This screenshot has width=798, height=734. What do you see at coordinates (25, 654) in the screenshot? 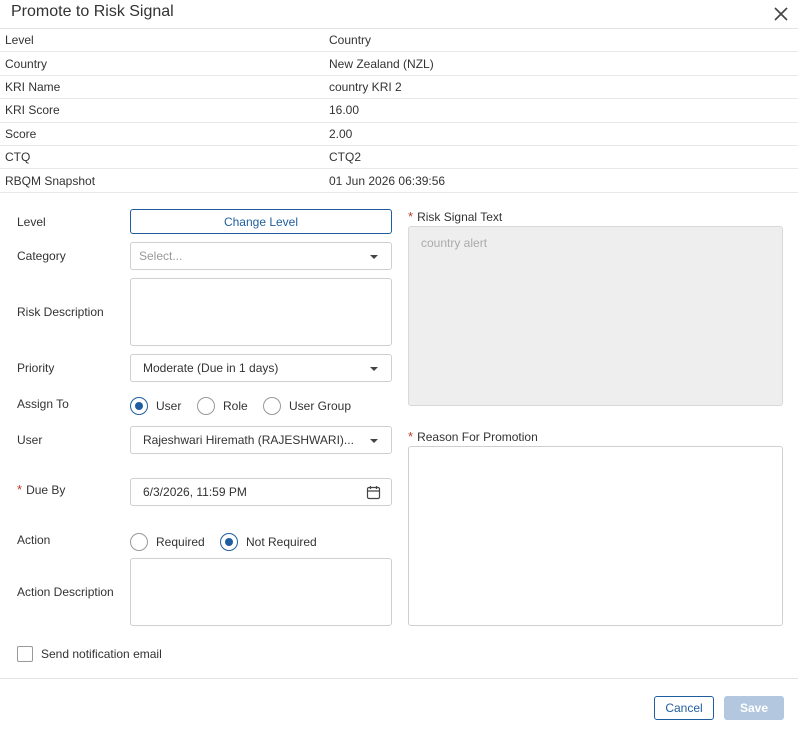
I see `checkbox-icon` at bounding box center [25, 654].